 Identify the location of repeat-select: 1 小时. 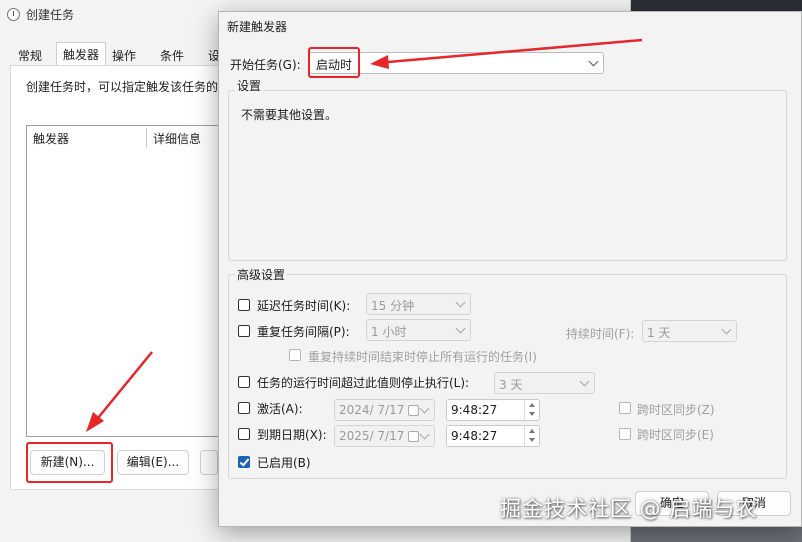
(418, 330).